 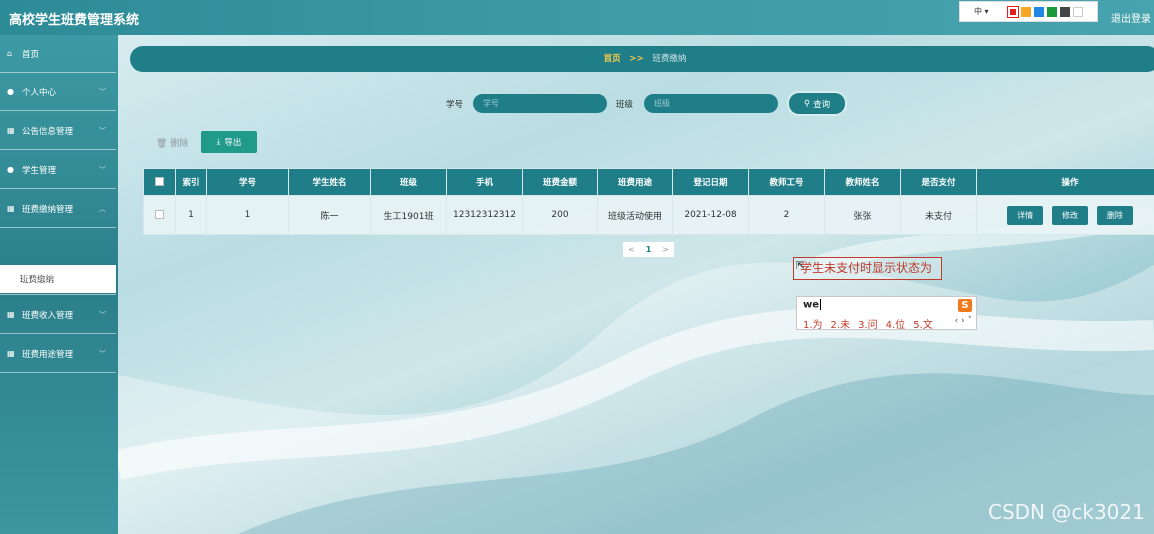 What do you see at coordinates (862, 182) in the screenshot?
I see `column-header: 教师姓名` at bounding box center [862, 182].